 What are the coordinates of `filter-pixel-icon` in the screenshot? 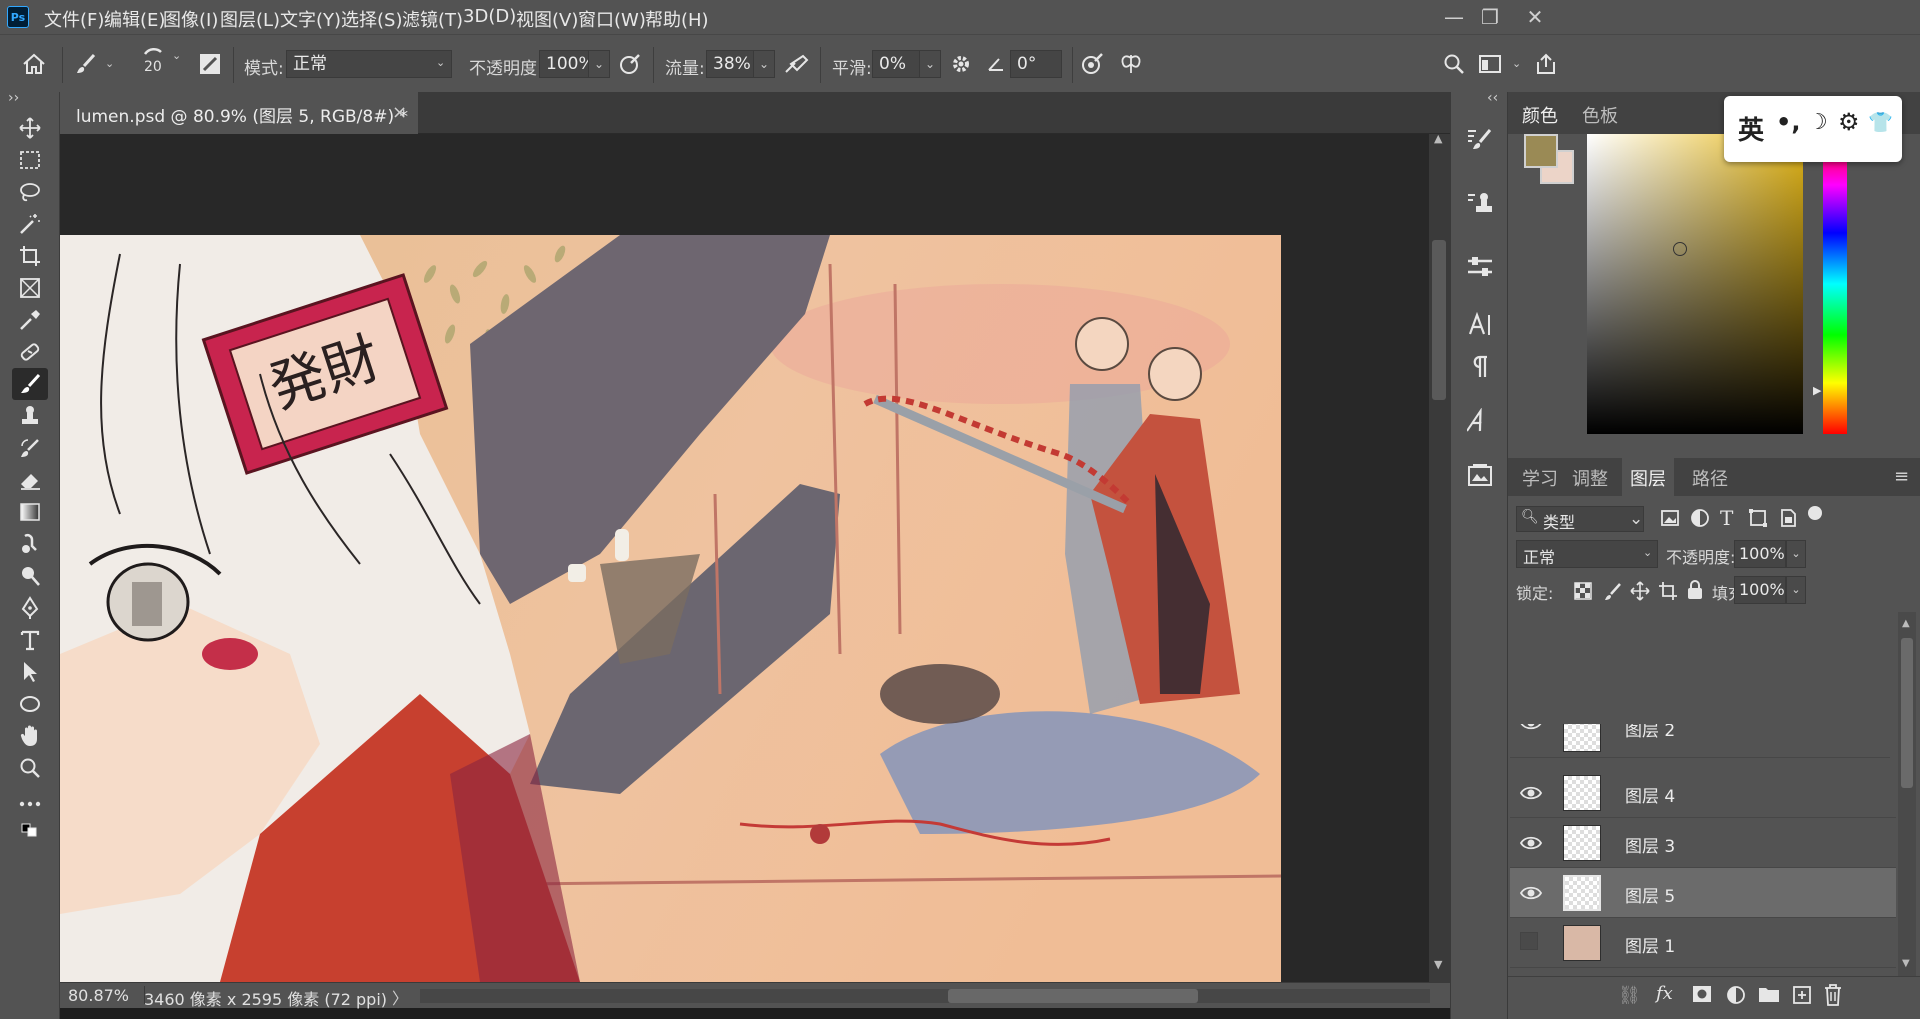 It's located at (1670, 520).